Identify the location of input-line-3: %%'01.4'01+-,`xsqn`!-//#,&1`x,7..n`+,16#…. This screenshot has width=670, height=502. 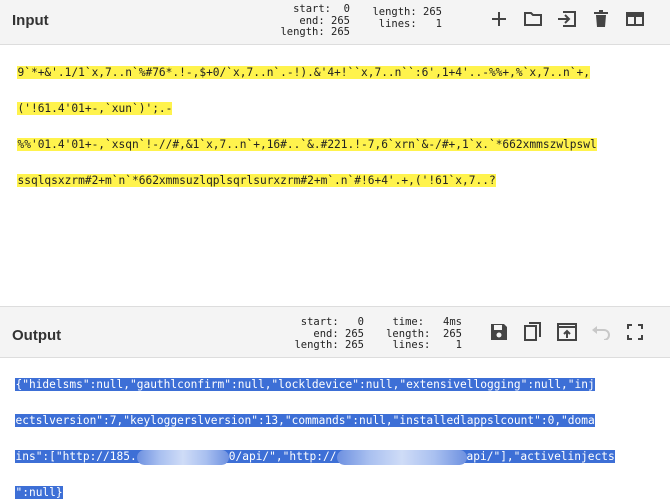
(307, 144).